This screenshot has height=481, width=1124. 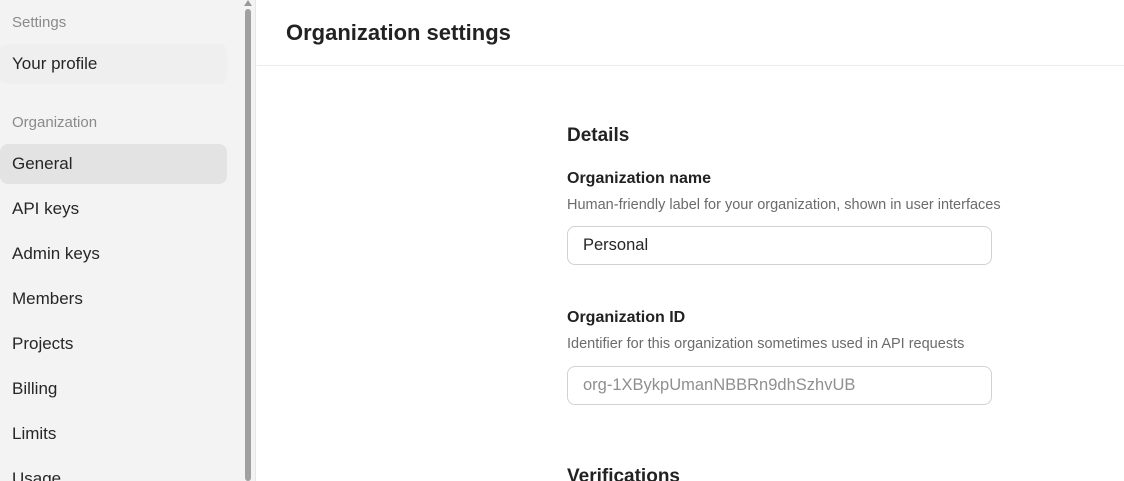 What do you see at coordinates (56, 253) in the screenshot?
I see `sidebar-item-label: Admin keys` at bounding box center [56, 253].